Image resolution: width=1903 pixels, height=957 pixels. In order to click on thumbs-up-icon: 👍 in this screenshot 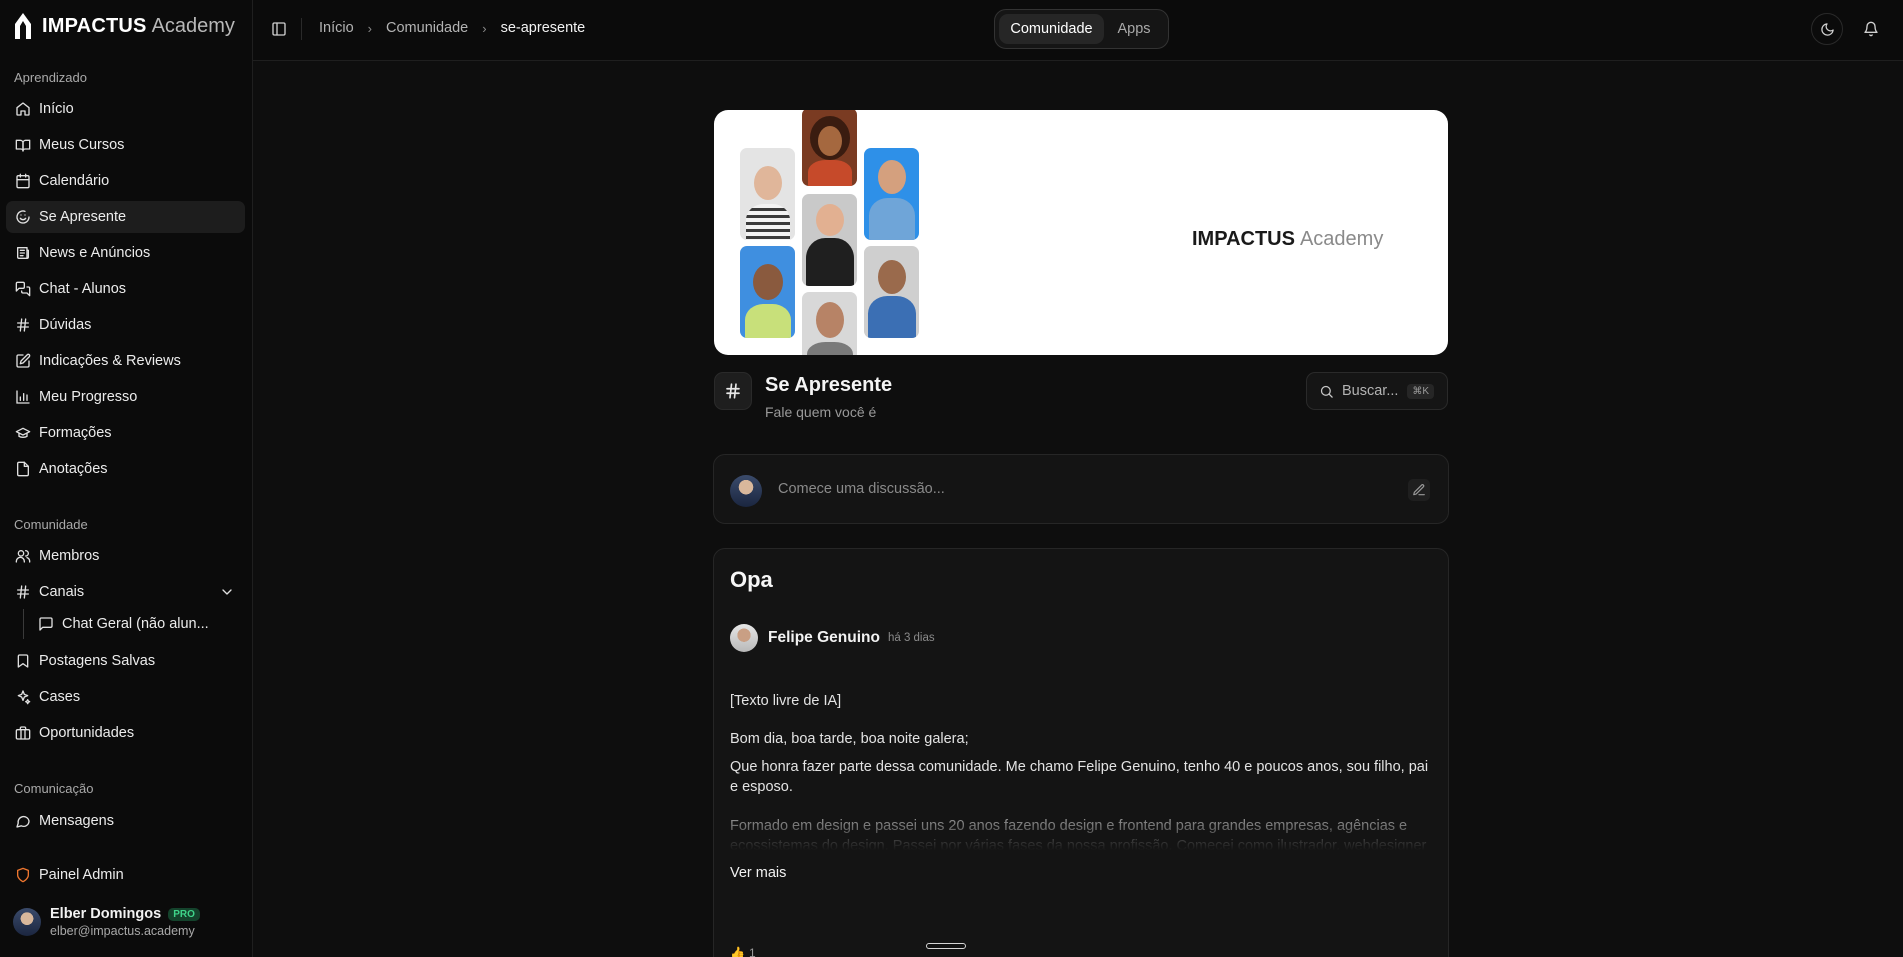, I will do `click(737, 951)`.